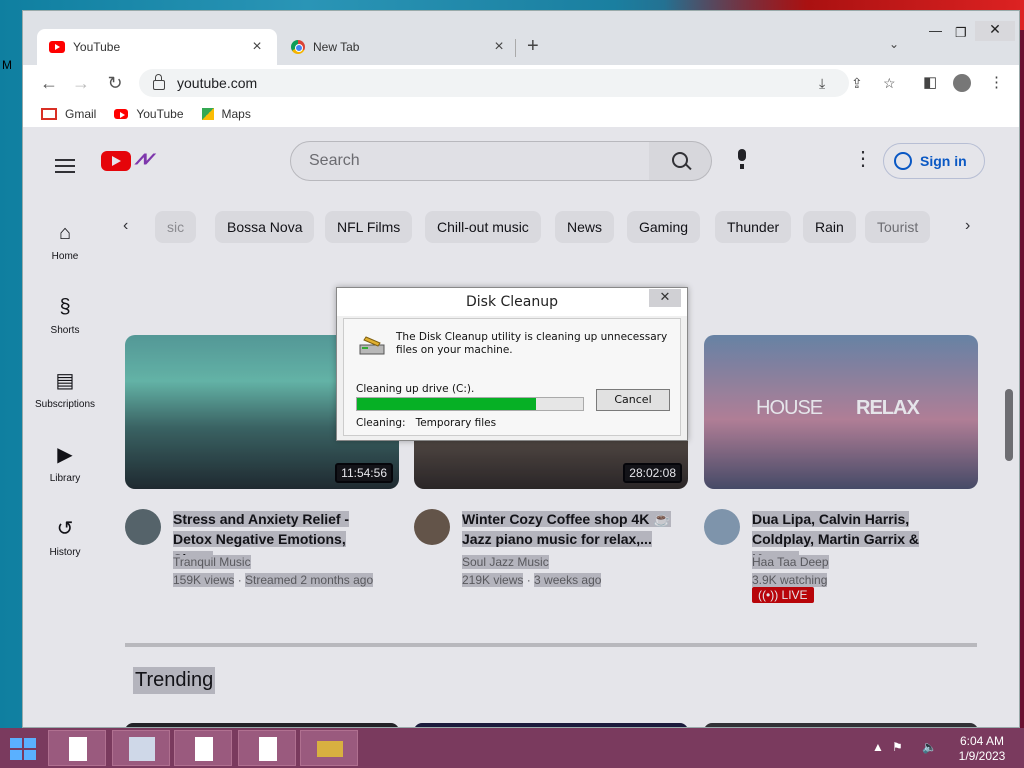 The width and height of the screenshot is (1024, 768). I want to click on cleanup-progress-bar, so click(470, 404).